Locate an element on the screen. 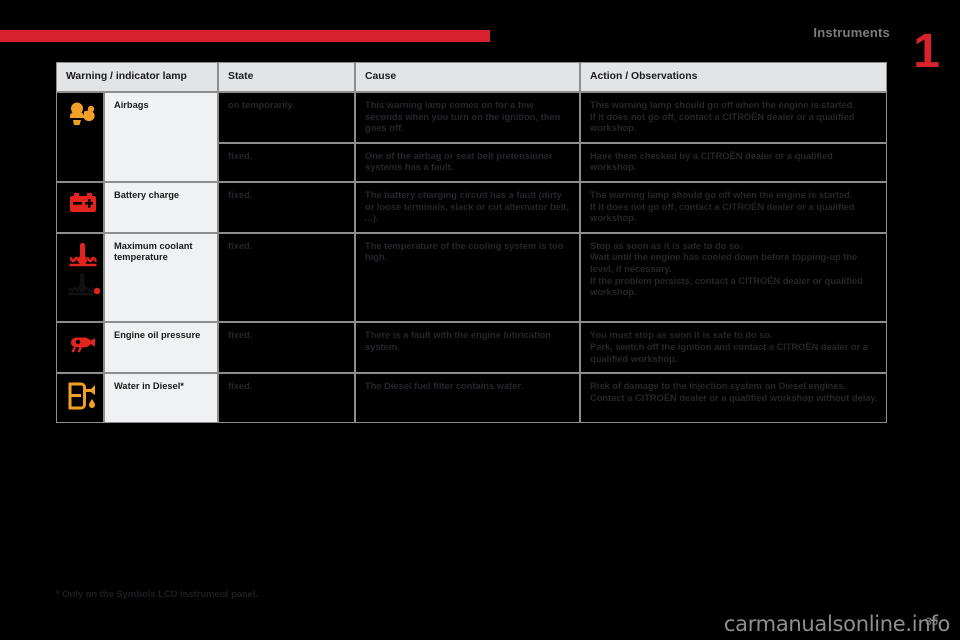 The image size is (960, 640). coolant-temperature-icon is located at coordinates (83, 276).